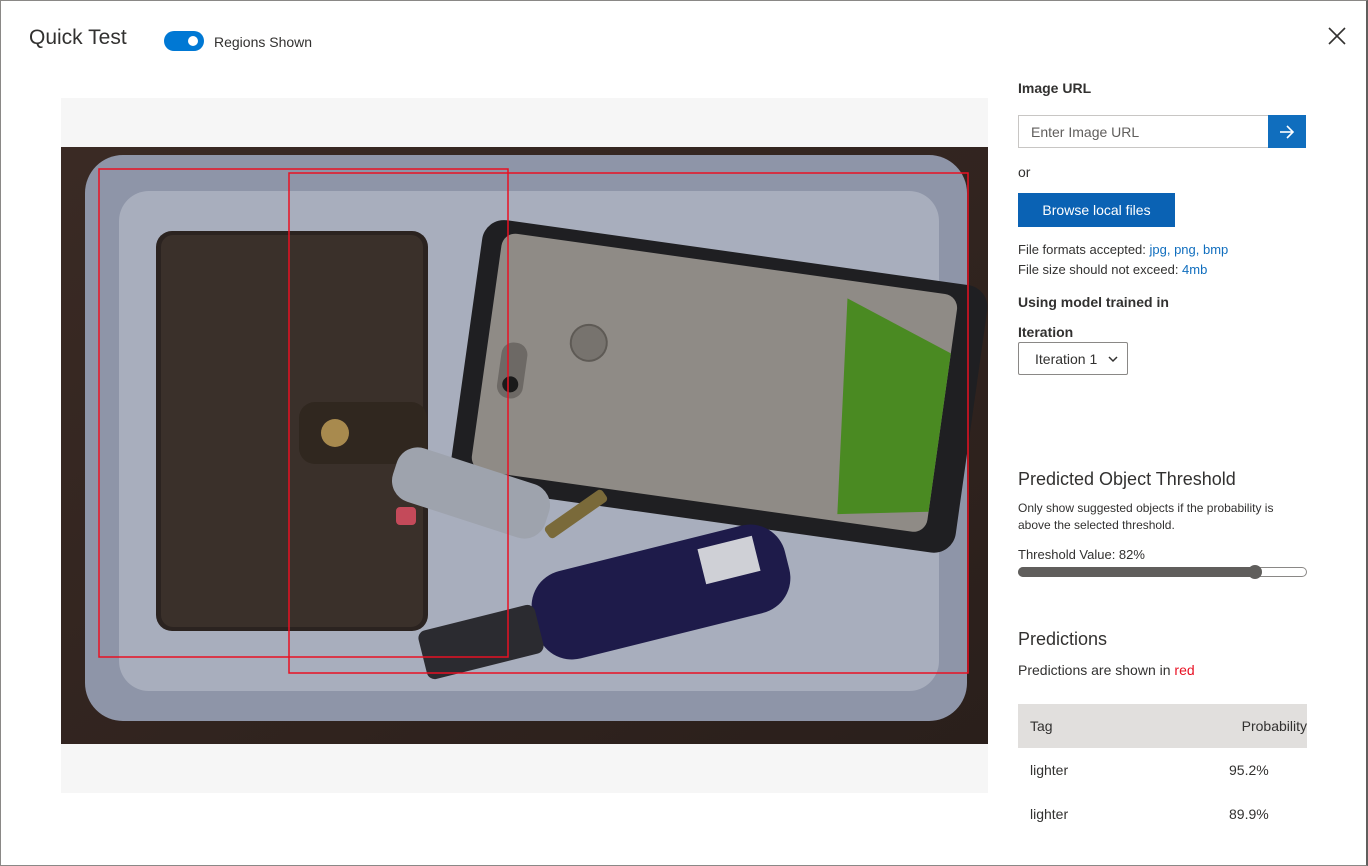 The width and height of the screenshot is (1368, 866). I want to click on iteration-label: Iteration, so click(1046, 332).